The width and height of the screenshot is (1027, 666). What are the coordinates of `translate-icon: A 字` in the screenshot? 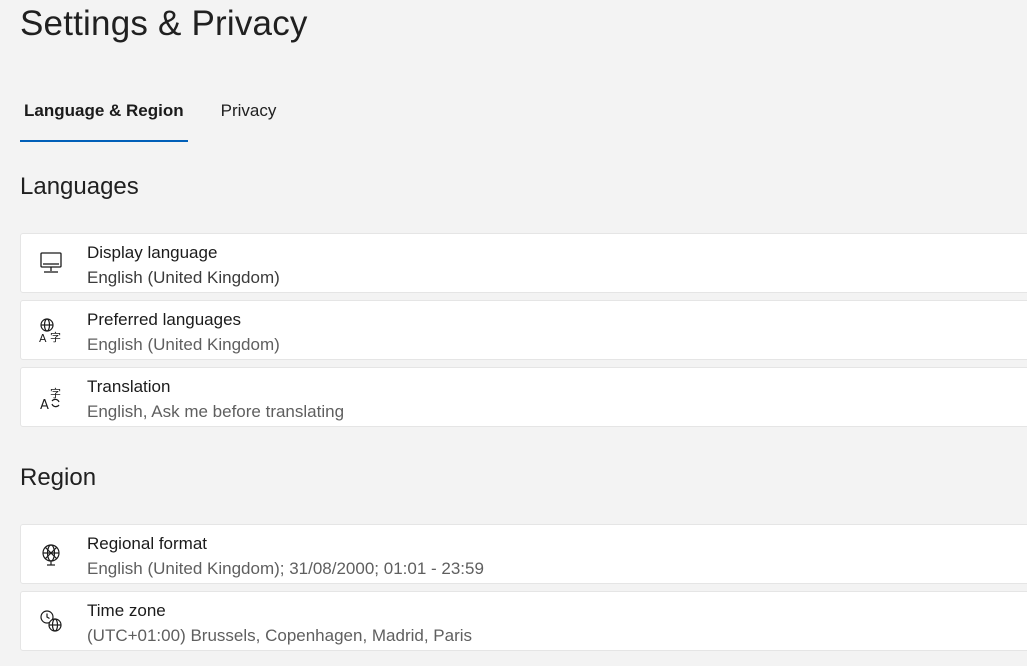 It's located at (51, 397).